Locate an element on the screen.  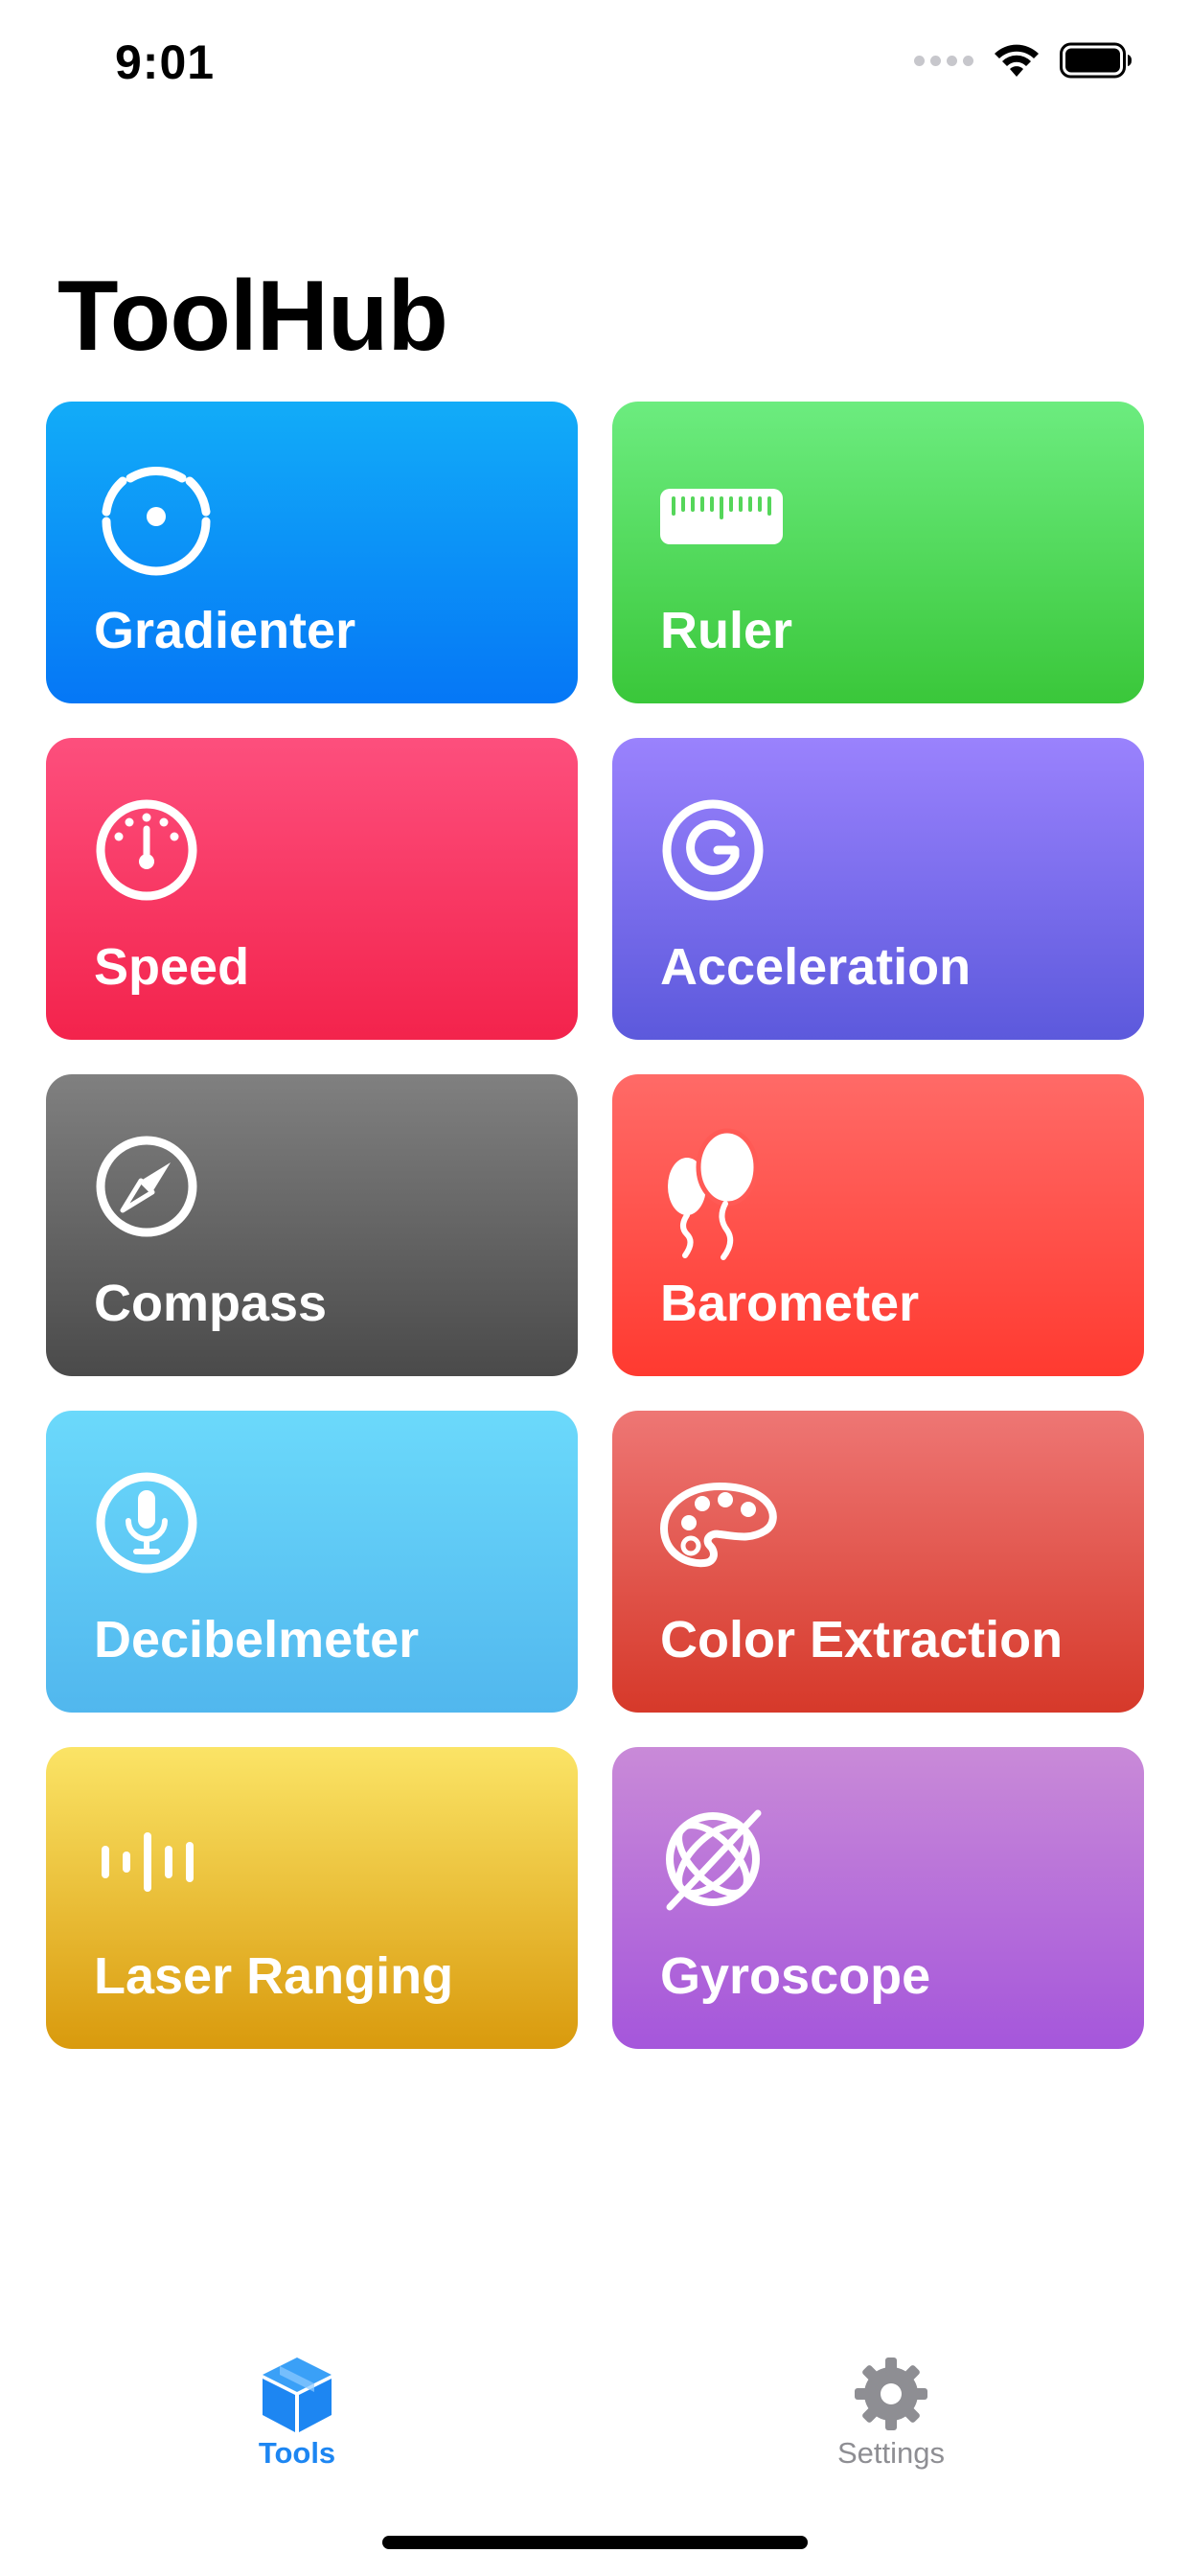
tab-tools: Tools is located at coordinates (297, 2404).